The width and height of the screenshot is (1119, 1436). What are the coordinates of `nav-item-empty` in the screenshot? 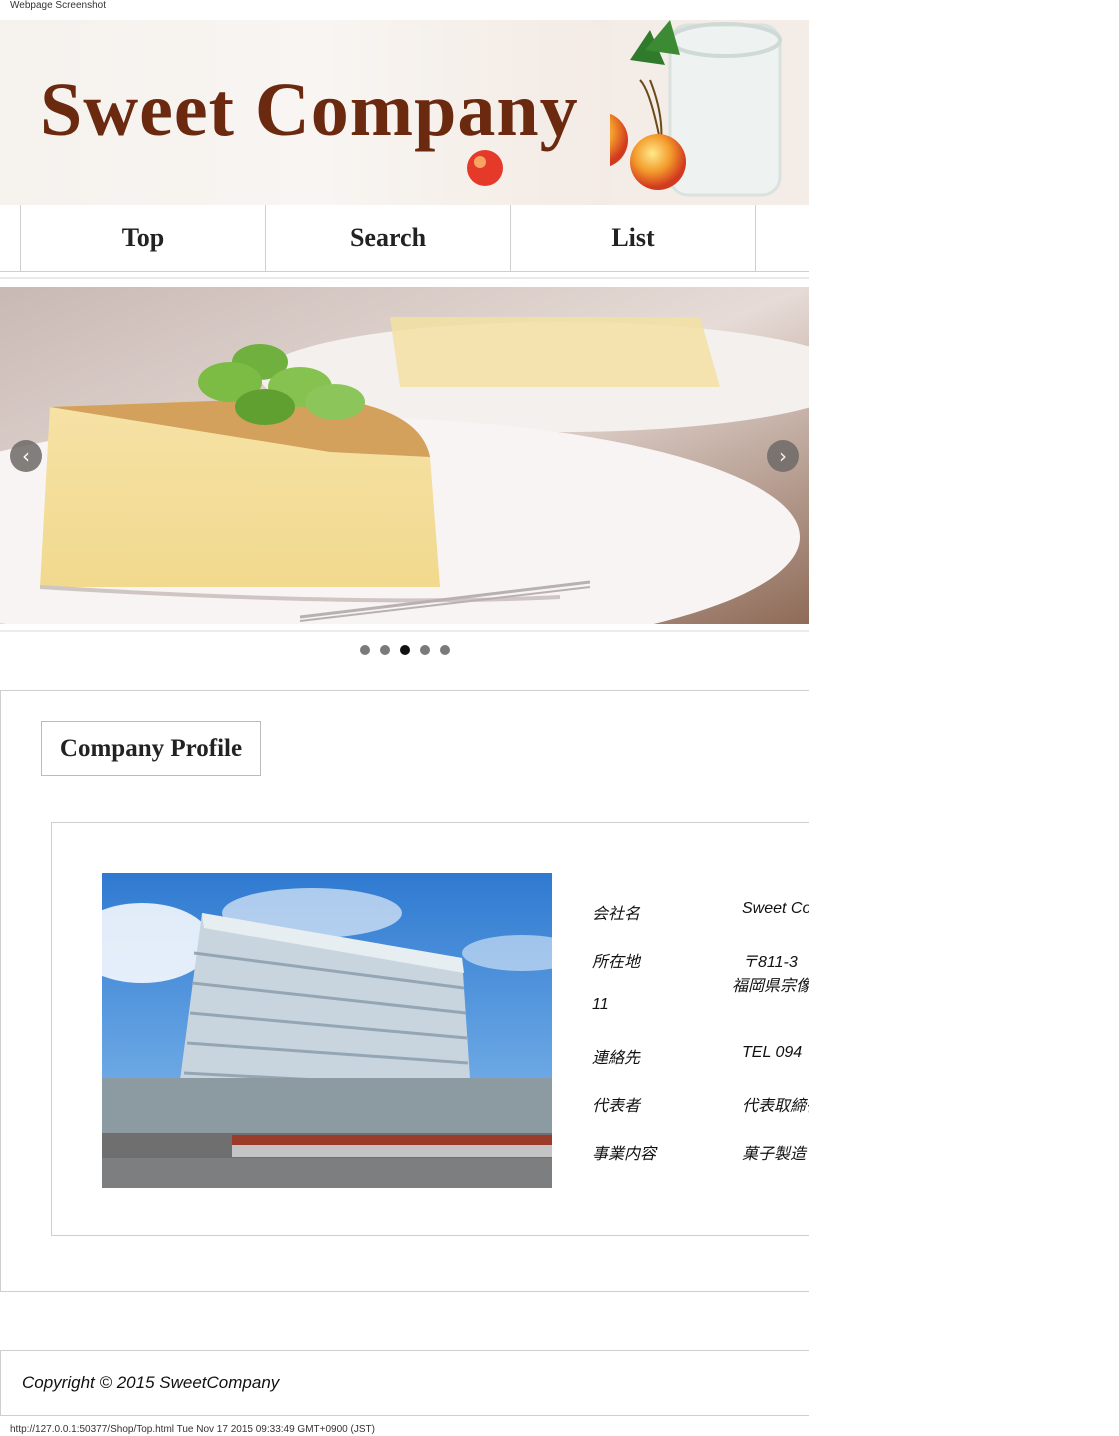 It's located at (782, 238).